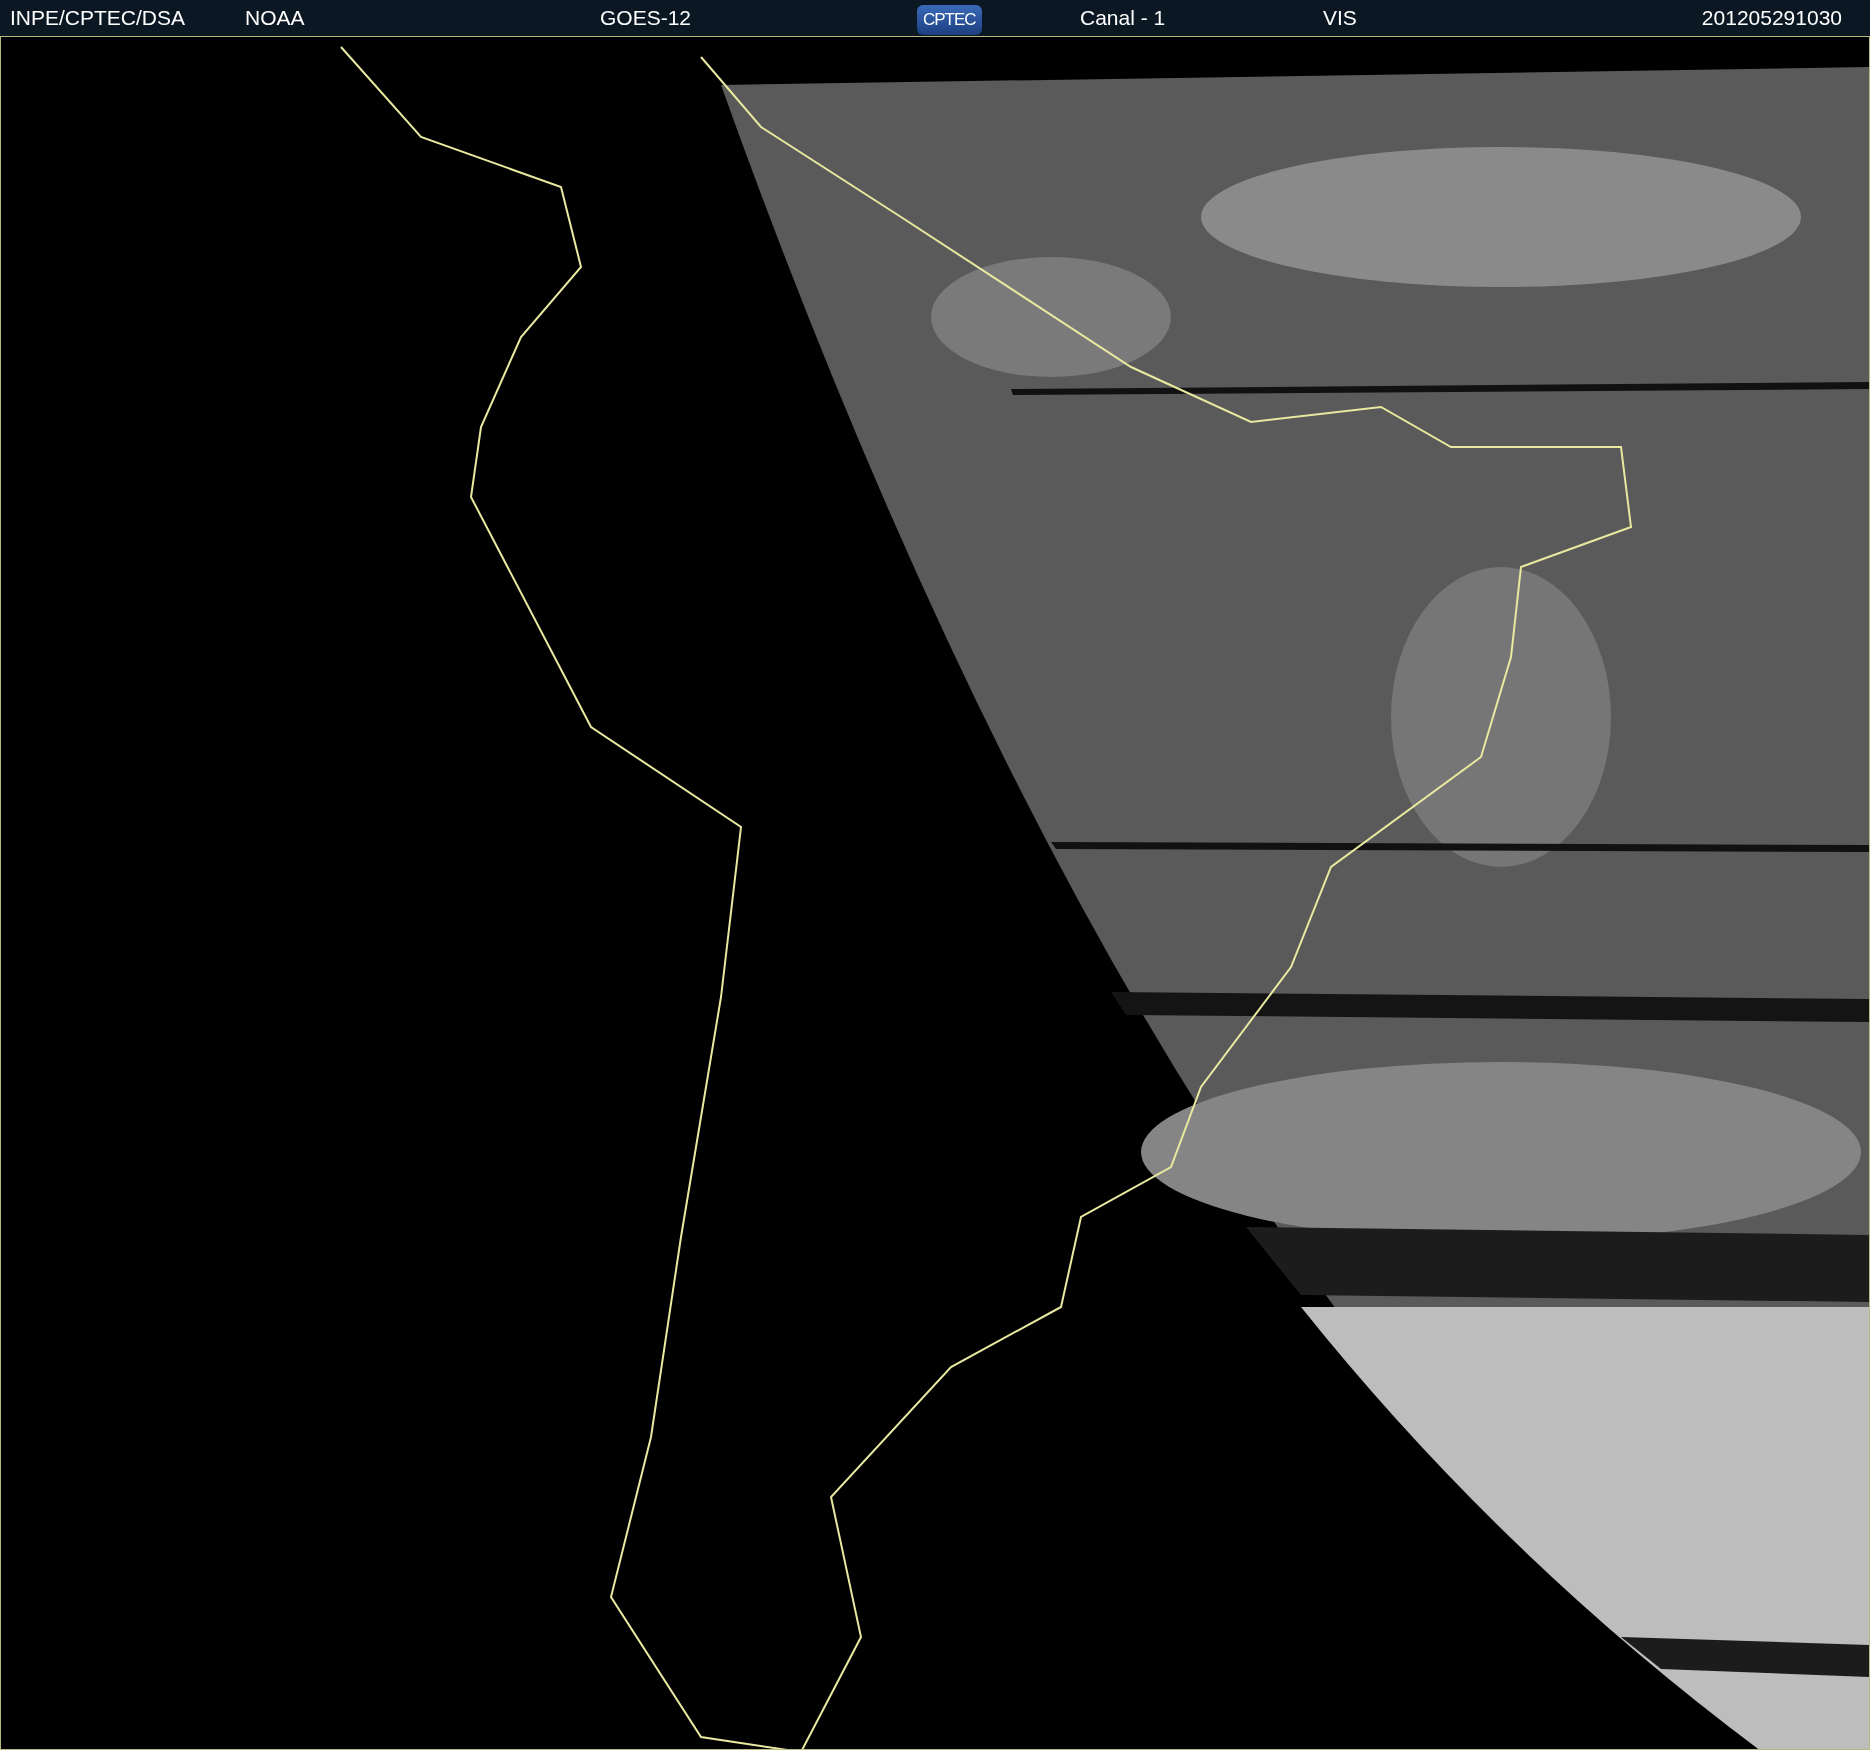 Image resolution: width=1870 pixels, height=1750 pixels. I want to click on header-label: 201205291030, so click(1771, 18).